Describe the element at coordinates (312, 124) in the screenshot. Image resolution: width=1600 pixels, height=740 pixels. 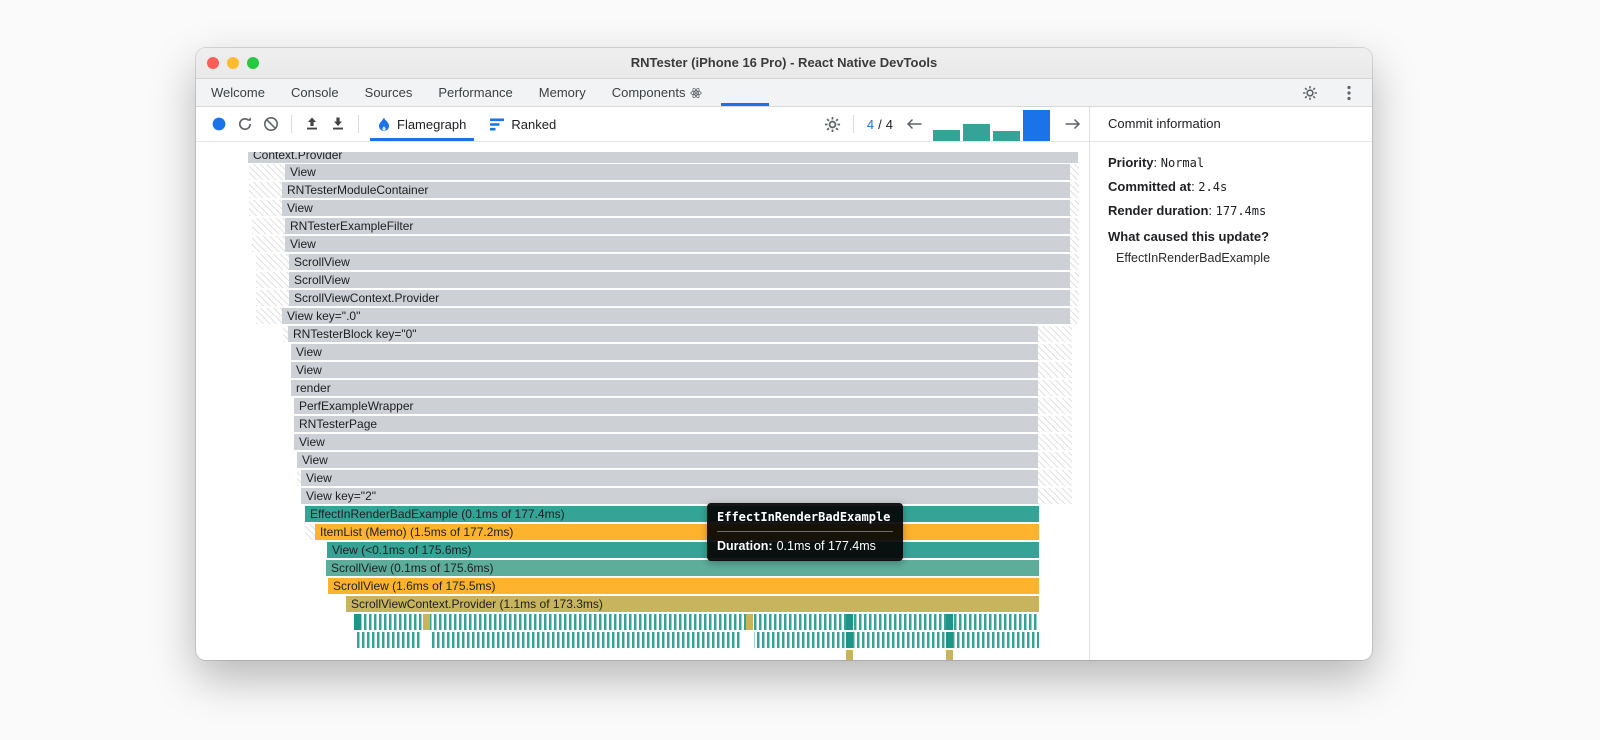
I see `import-profile-icon` at that location.